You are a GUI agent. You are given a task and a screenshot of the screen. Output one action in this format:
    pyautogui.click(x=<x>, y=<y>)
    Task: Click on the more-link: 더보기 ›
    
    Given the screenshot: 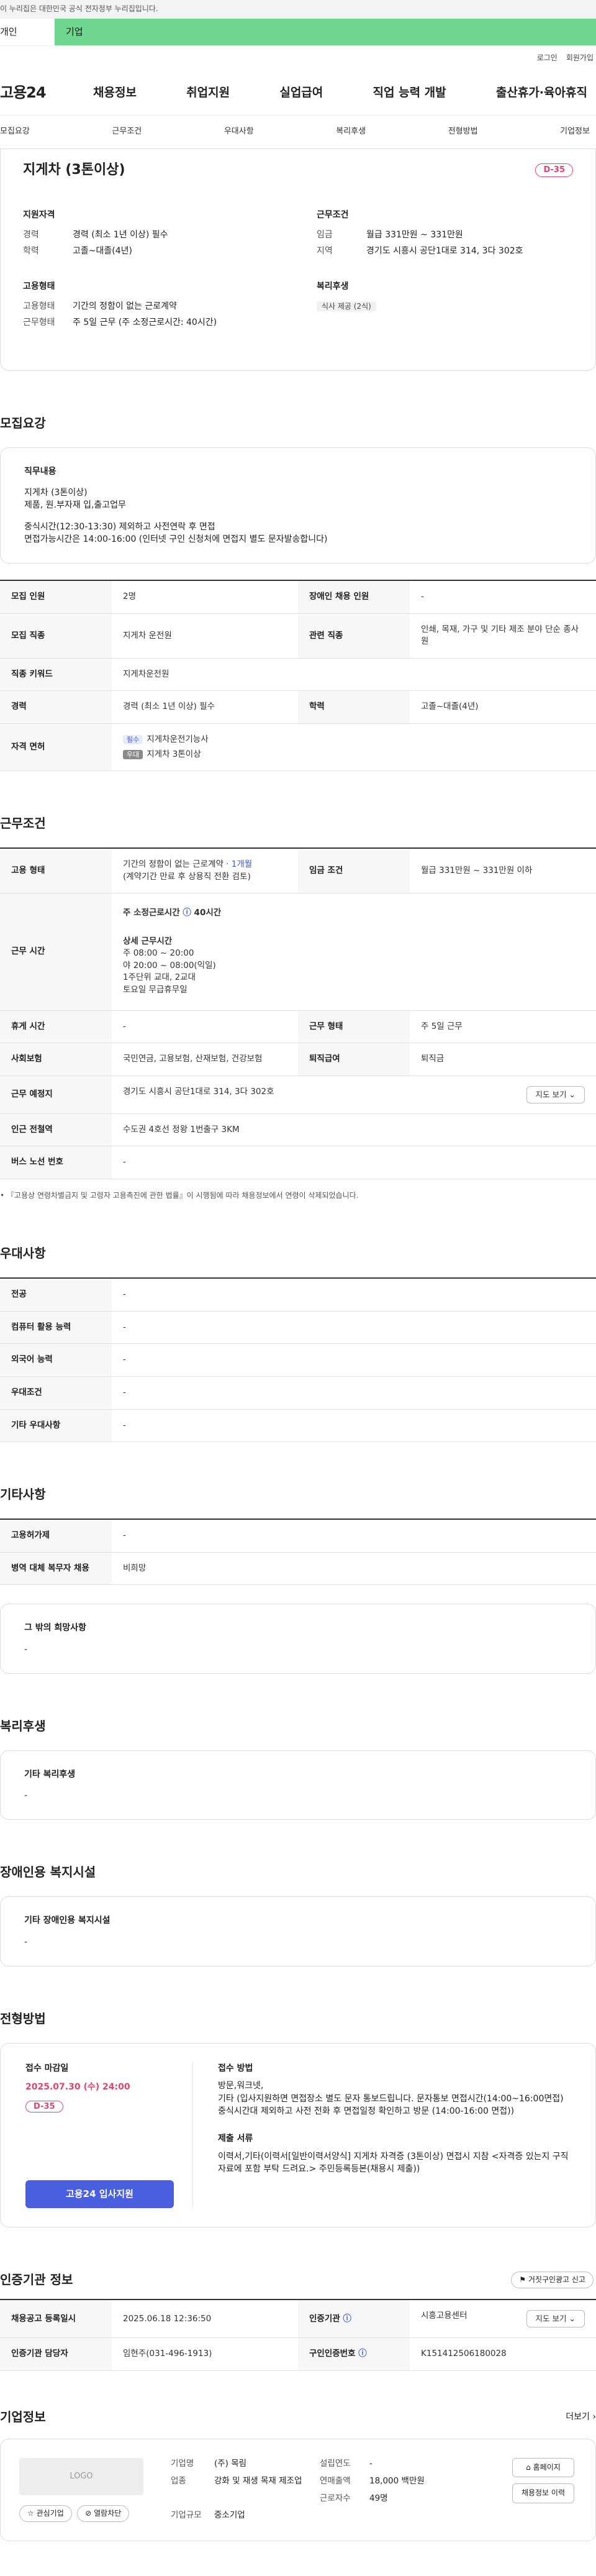 What is the action you would take?
    pyautogui.click(x=581, y=2417)
    